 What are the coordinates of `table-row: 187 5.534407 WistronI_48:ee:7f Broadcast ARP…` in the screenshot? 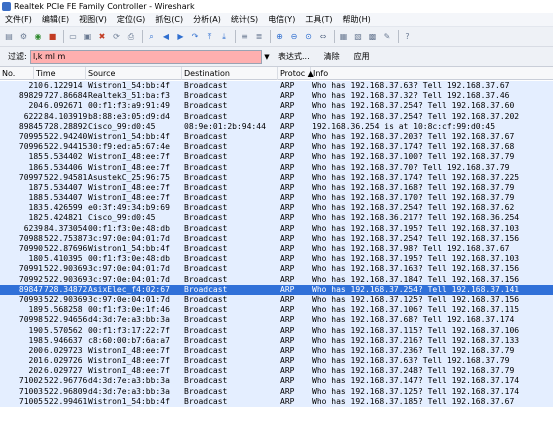 It's located at (276, 188).